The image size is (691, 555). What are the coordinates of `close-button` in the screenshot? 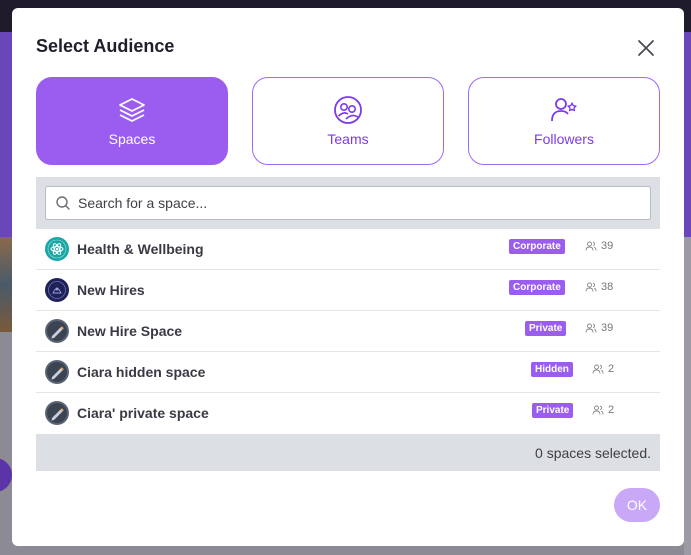 It's located at (646, 48).